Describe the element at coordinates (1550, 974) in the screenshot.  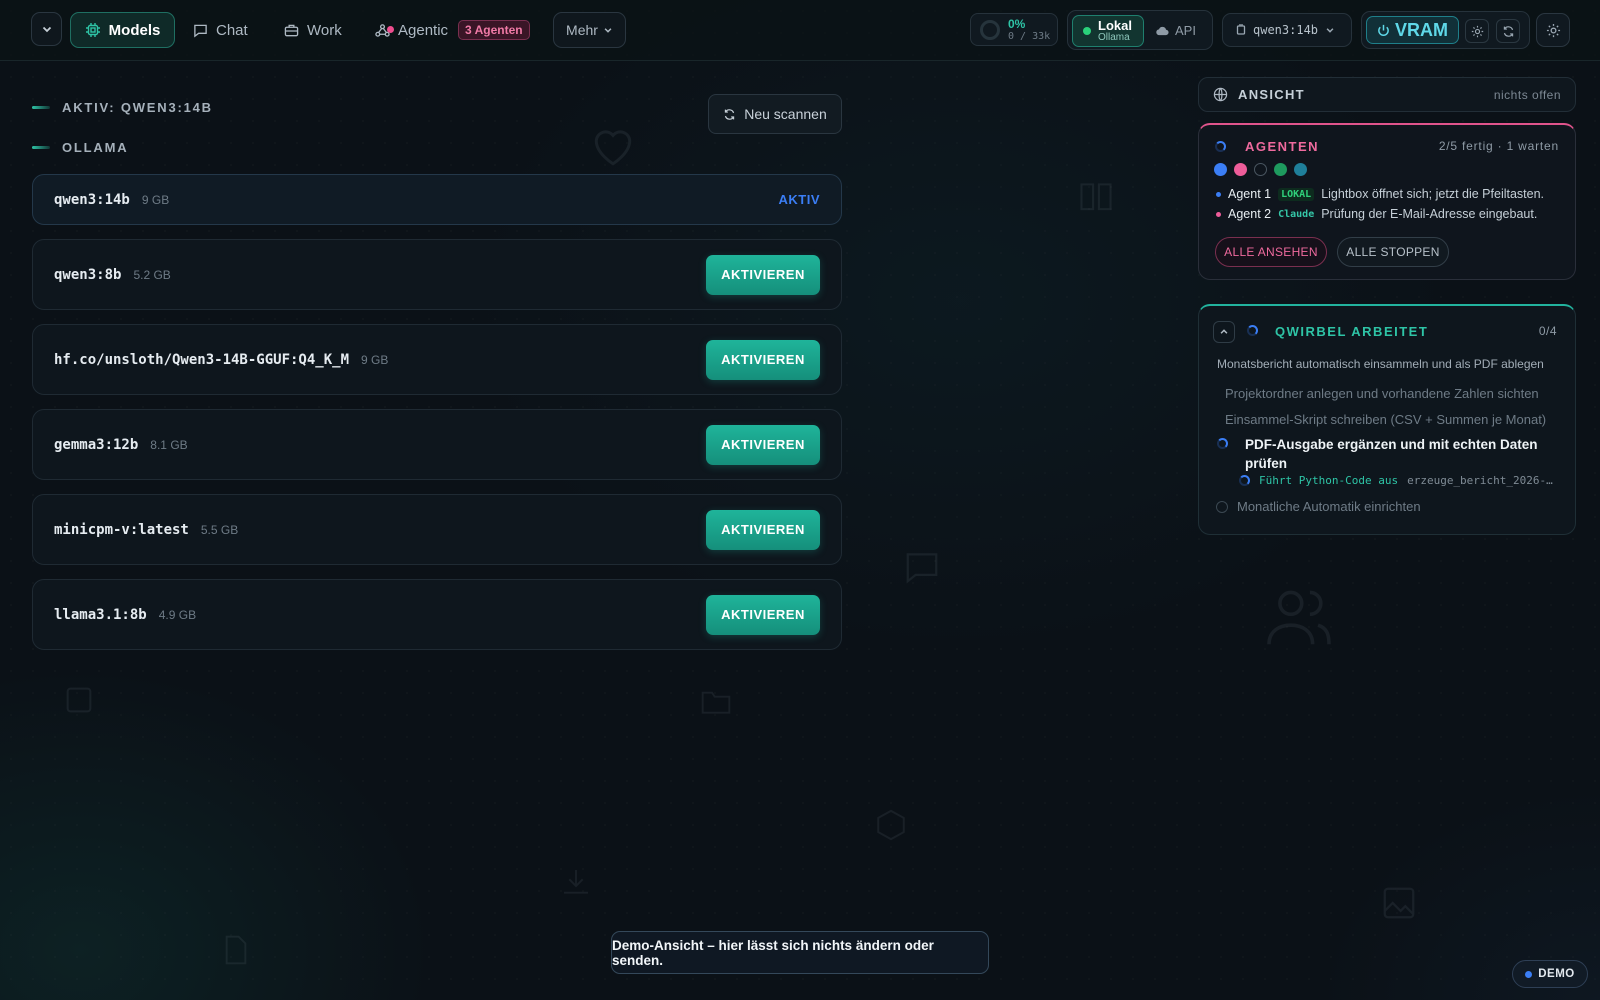
I see `demo-badge: DEMO` at that location.